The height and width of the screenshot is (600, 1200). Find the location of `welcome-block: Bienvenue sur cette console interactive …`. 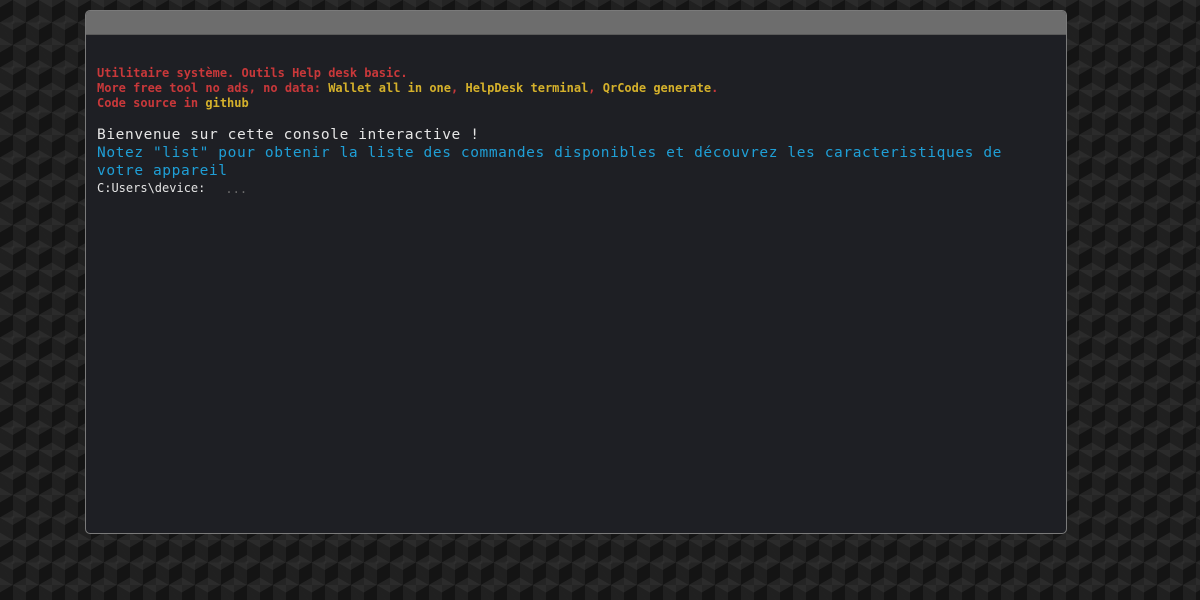

welcome-block: Bienvenue sur cette console interactive … is located at coordinates (576, 153).